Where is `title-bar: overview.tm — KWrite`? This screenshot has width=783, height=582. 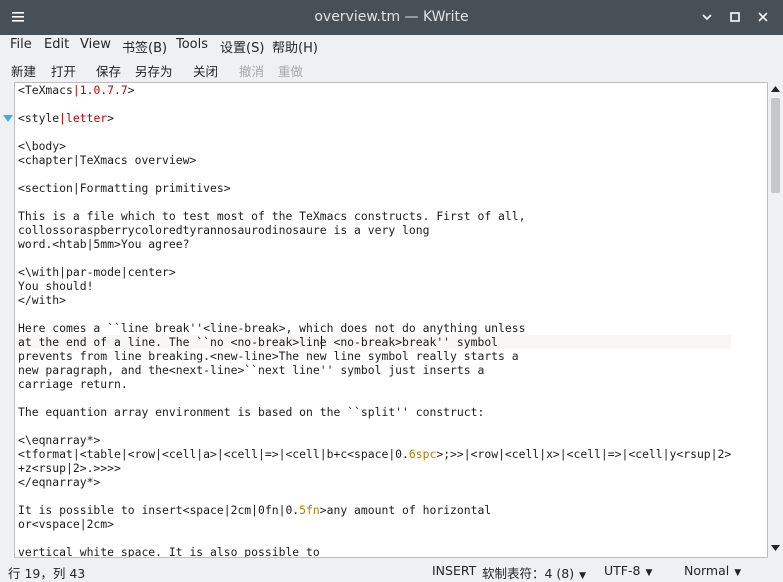 title-bar: overview.tm — KWrite is located at coordinates (391, 17).